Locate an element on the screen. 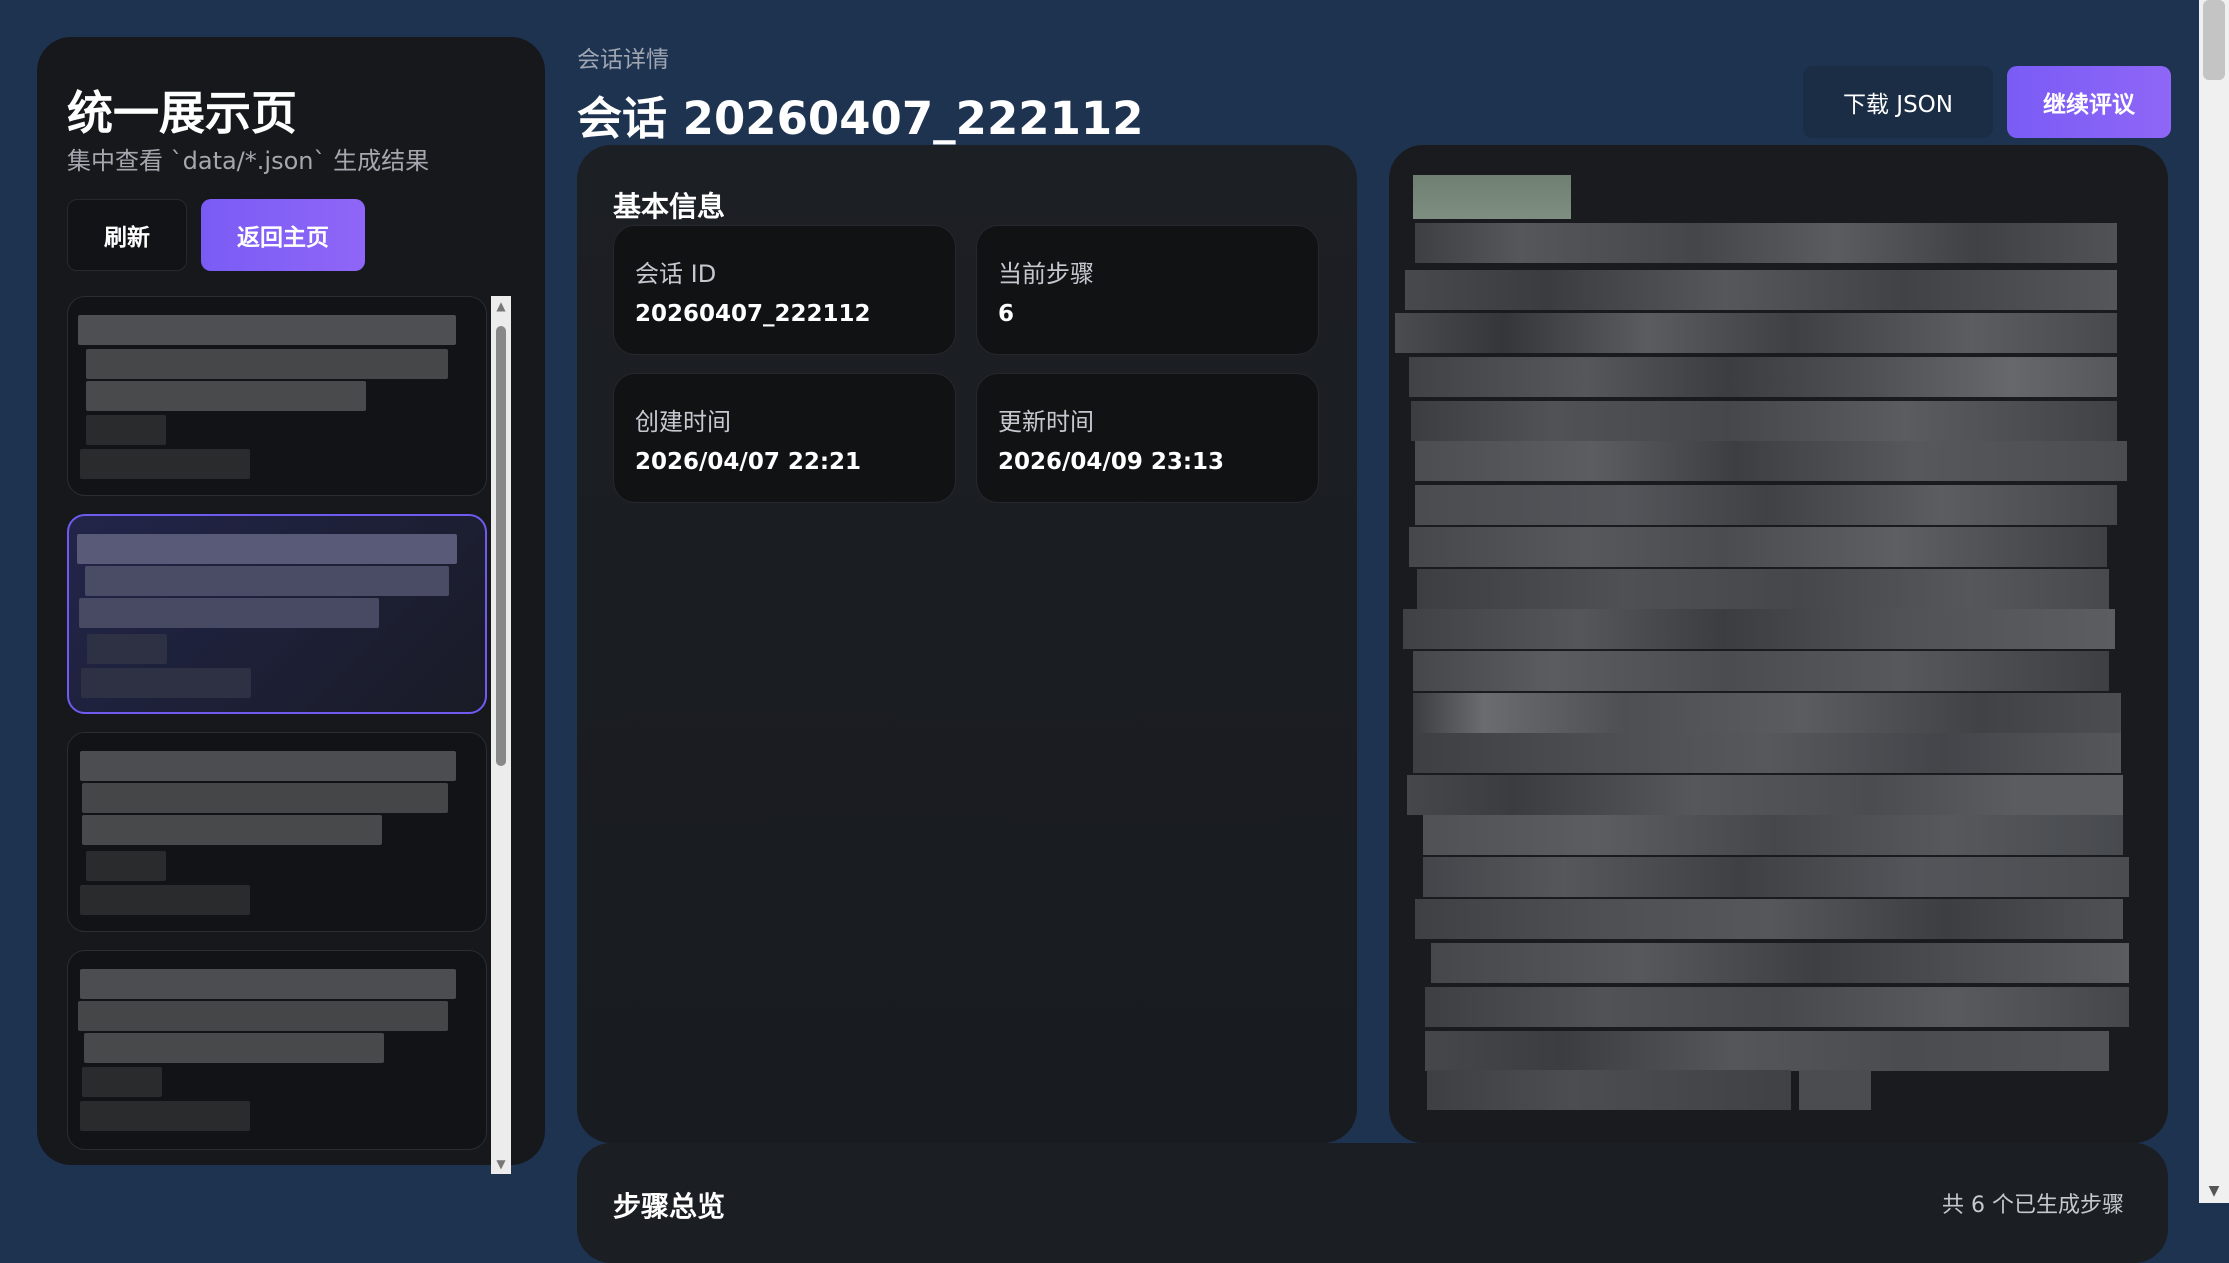  scroll-up-icon: ▲ is located at coordinates (501, 306).